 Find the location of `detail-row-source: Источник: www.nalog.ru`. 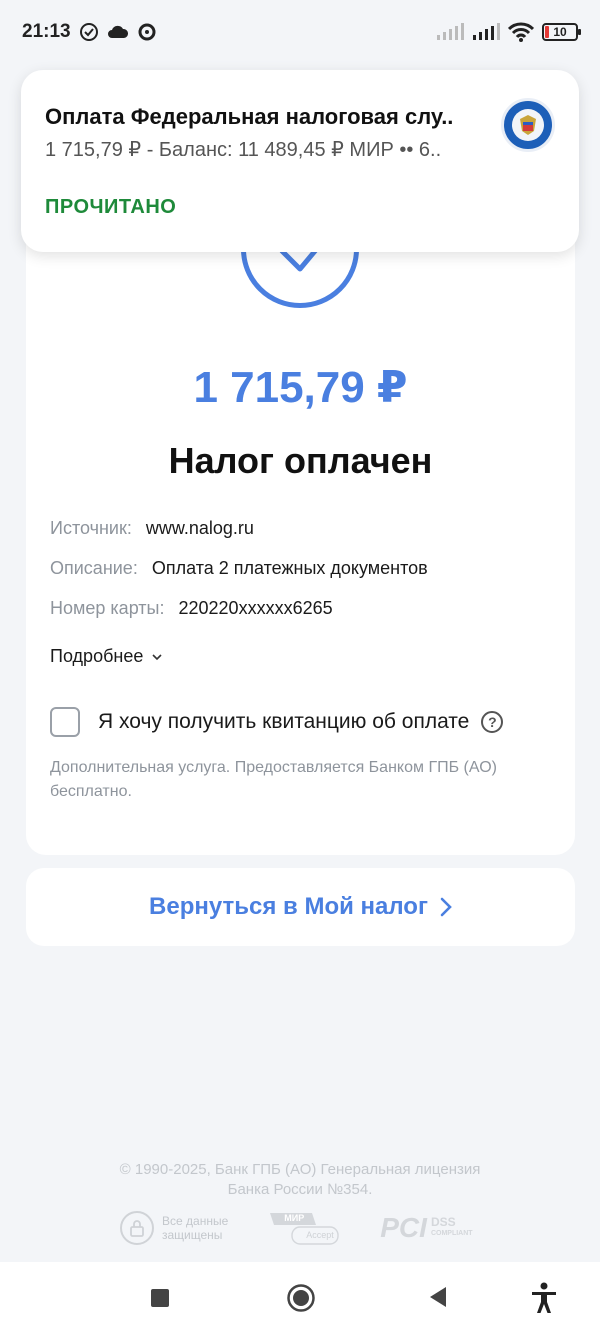

detail-row-source: Источник: www.nalog.ru is located at coordinates (152, 528).